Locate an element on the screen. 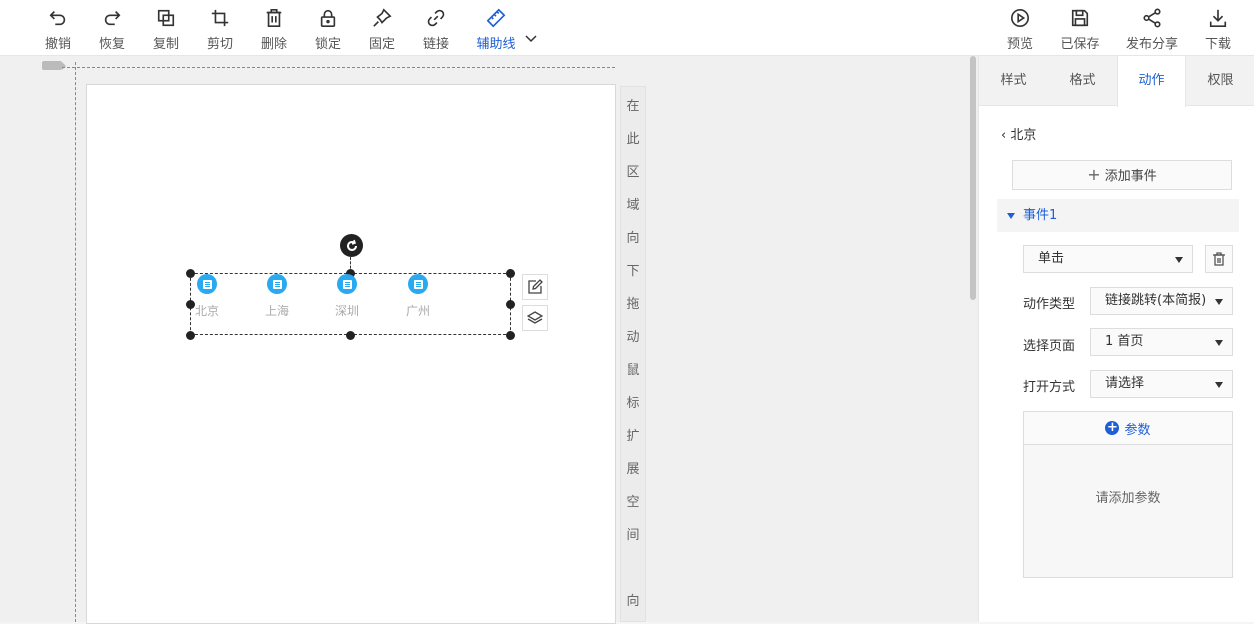 The image size is (1254, 624). pin-button: 固定 is located at coordinates (382, 29).